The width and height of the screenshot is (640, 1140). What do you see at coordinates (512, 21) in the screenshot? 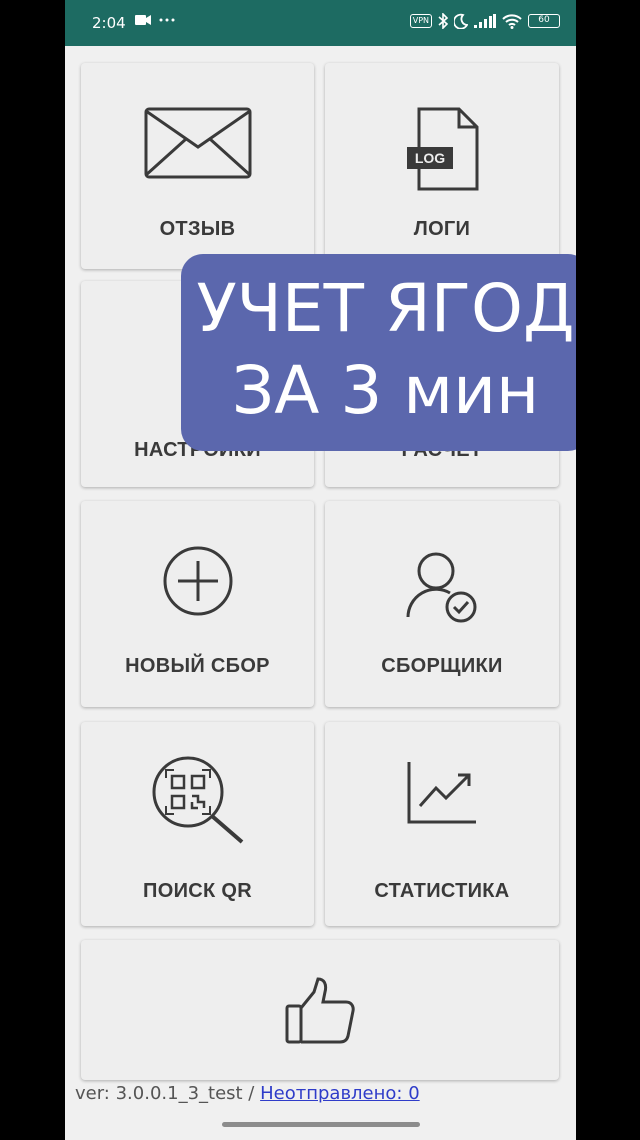
I see `wifi-icon` at bounding box center [512, 21].